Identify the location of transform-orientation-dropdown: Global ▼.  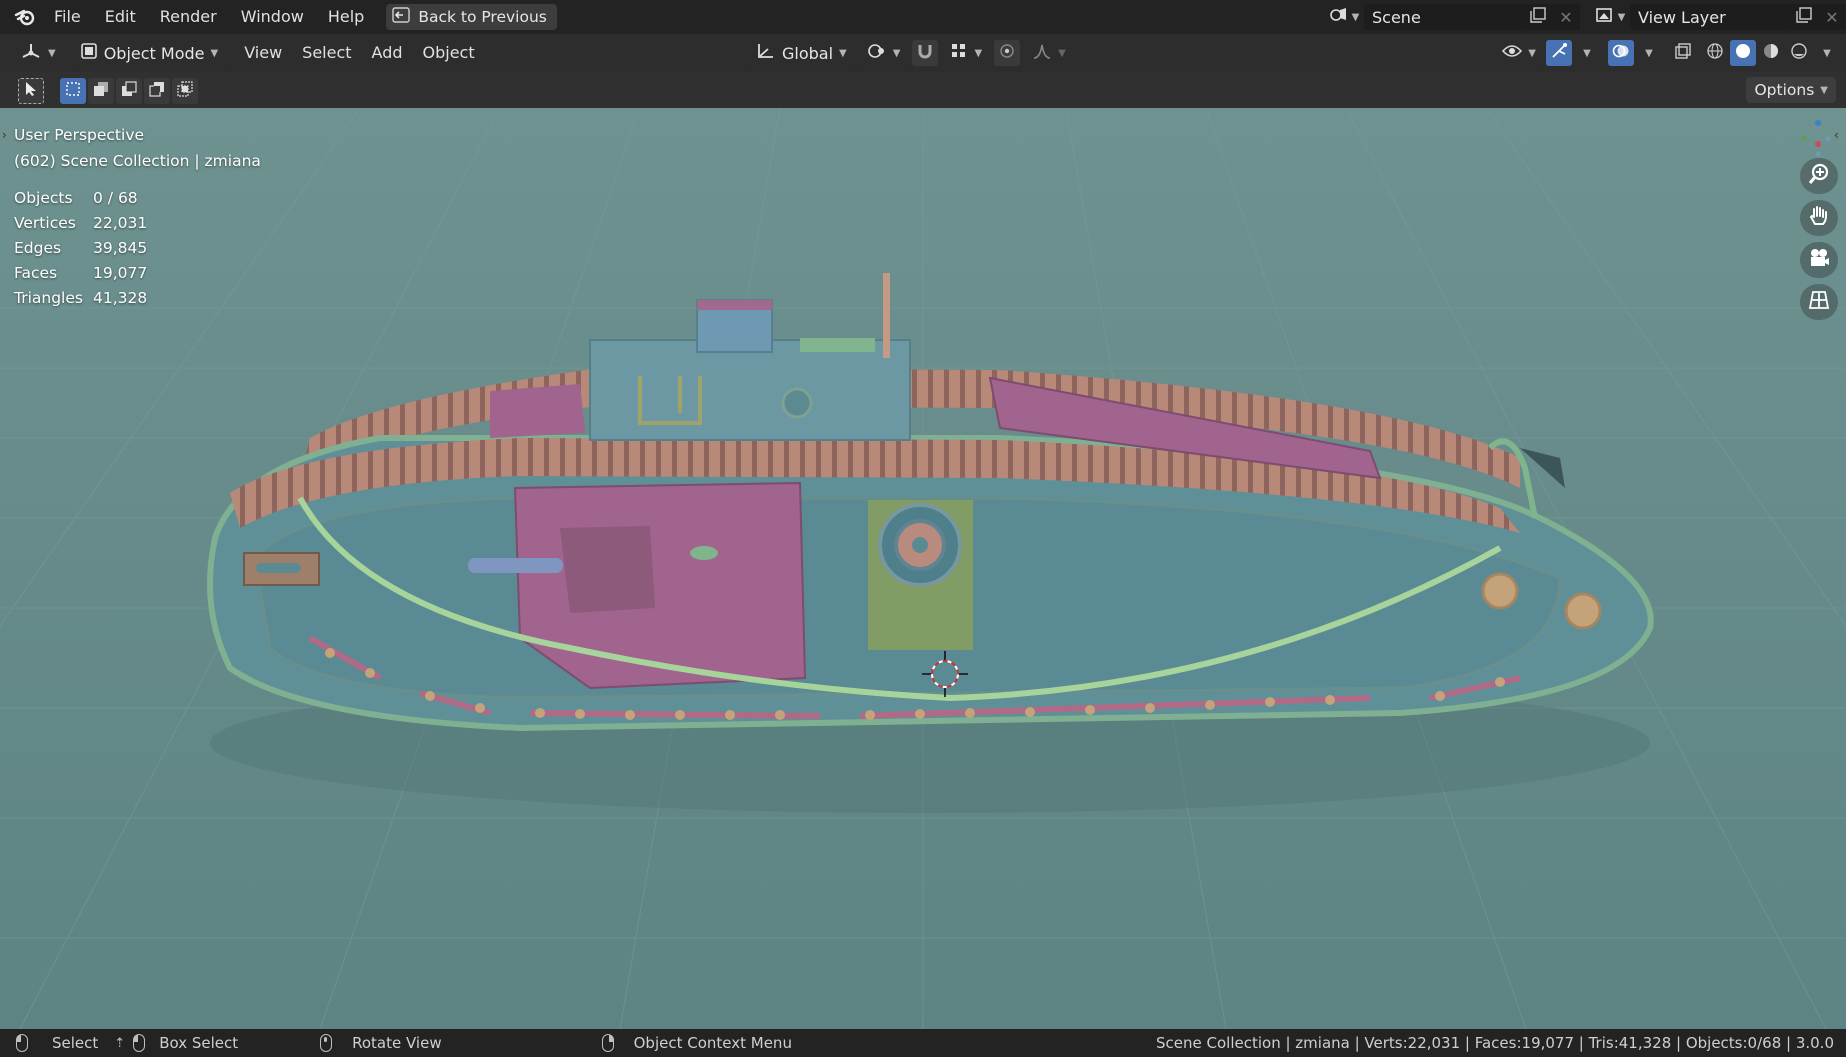
(801, 53).